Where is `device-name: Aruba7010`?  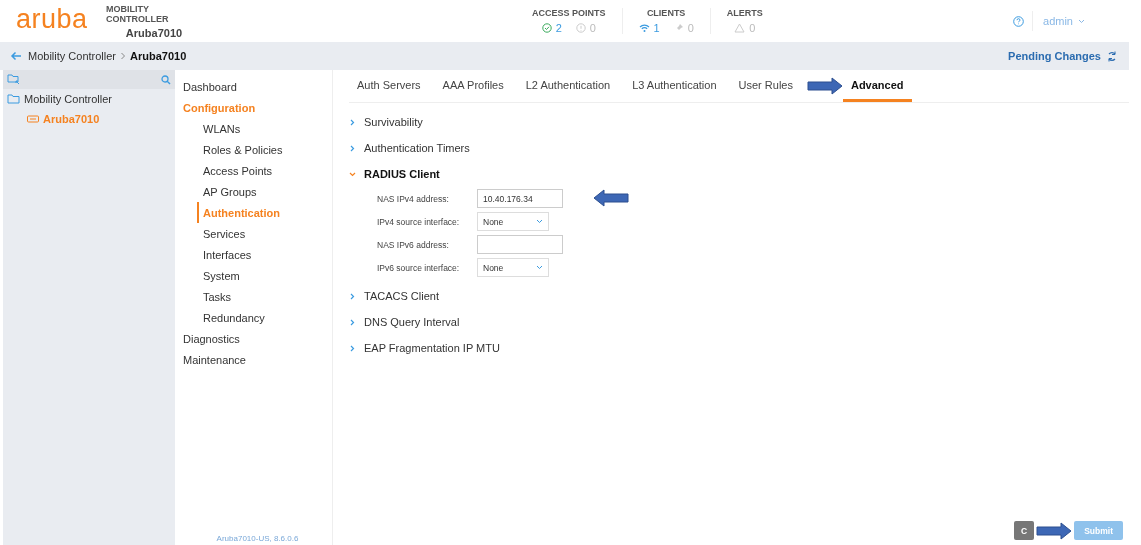 device-name: Aruba7010 is located at coordinates (154, 32).